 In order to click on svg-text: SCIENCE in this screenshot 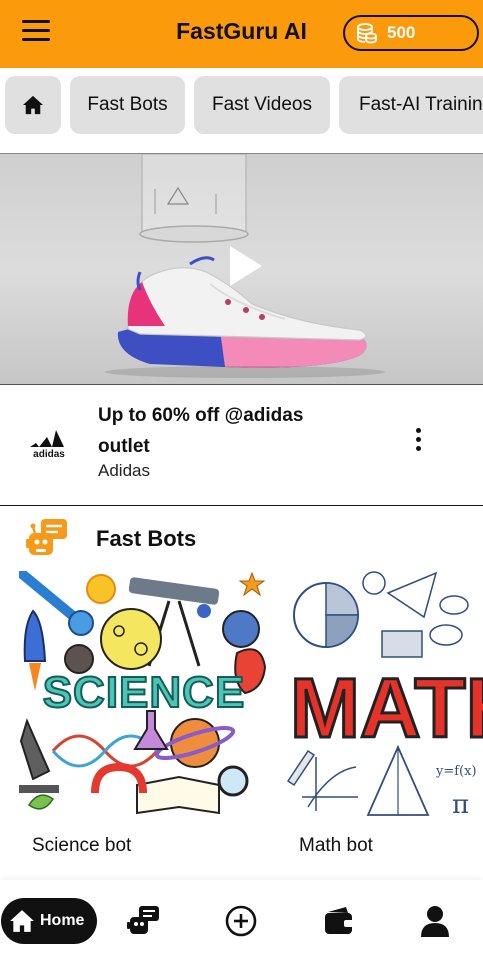, I will do `click(144, 692)`.